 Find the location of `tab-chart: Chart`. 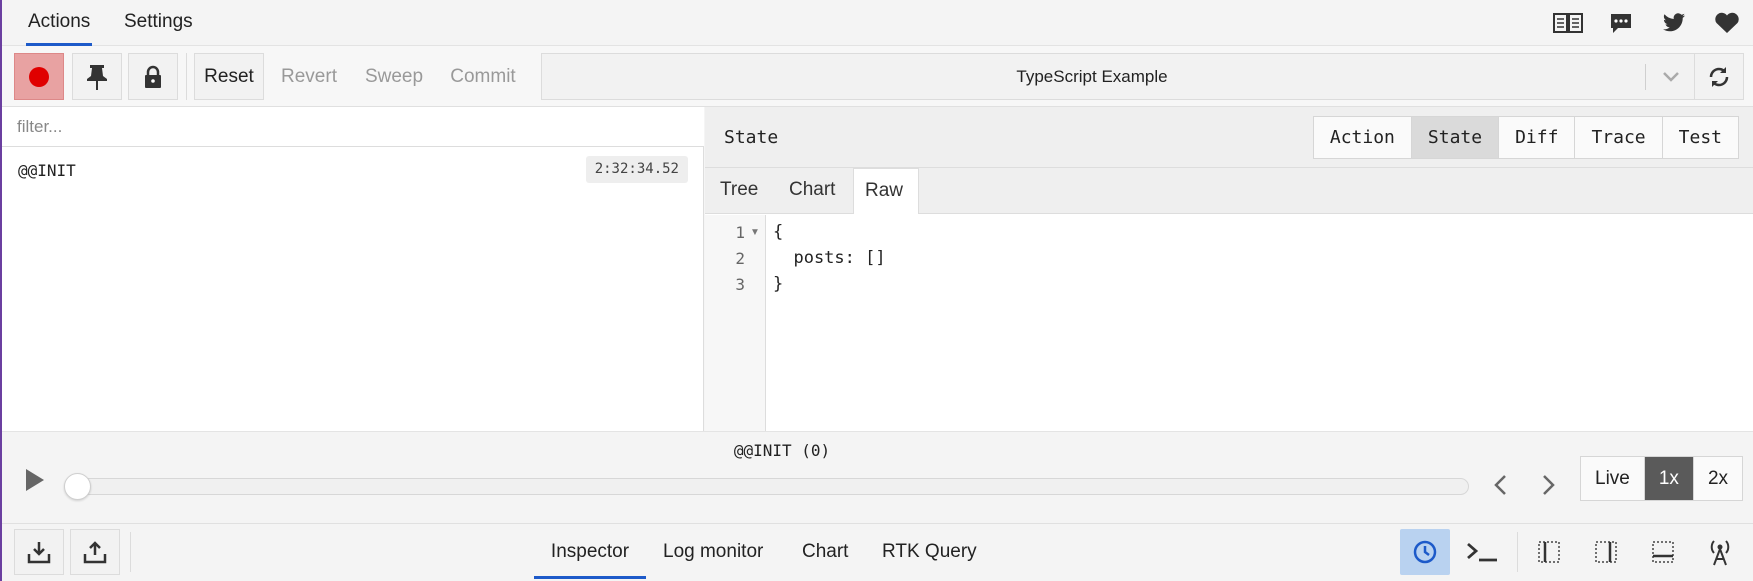

tab-chart: Chart is located at coordinates (812, 191).